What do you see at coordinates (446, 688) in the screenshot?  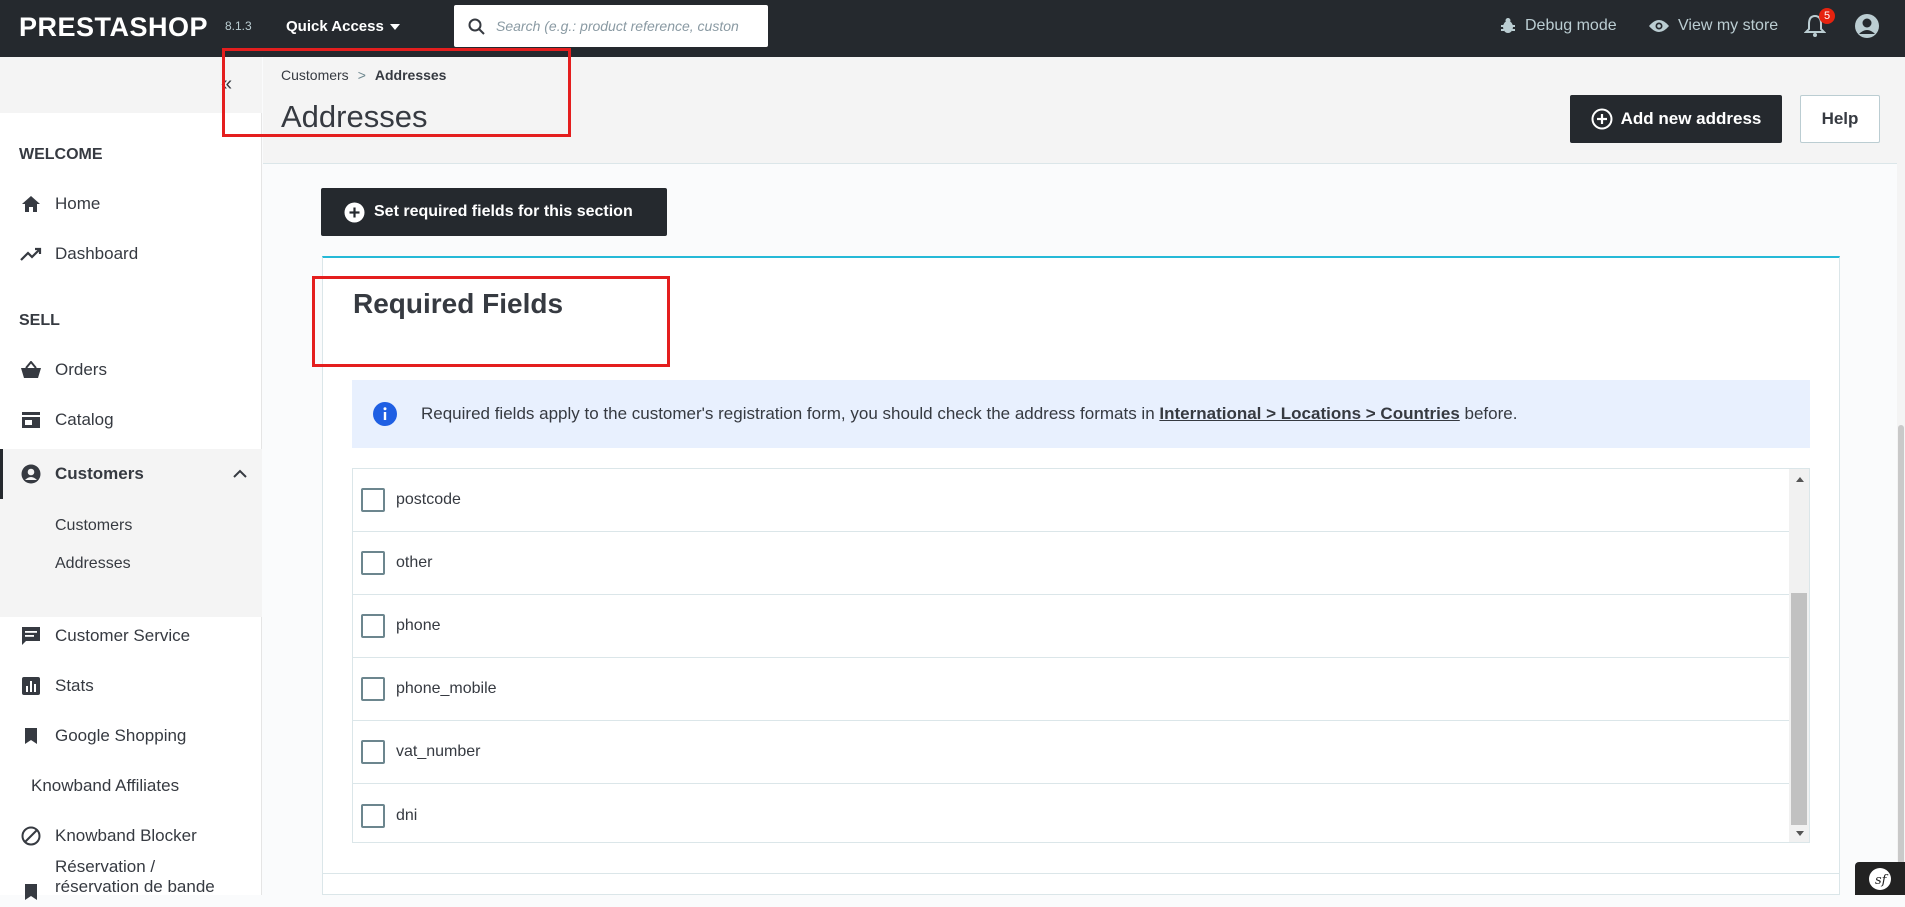 I see `field-label: phone_mobile` at bounding box center [446, 688].